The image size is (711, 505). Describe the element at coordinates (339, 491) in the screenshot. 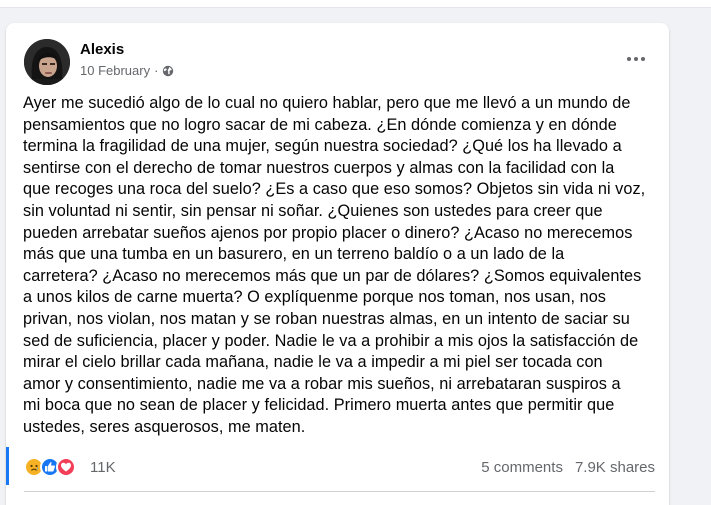

I see `actions-divider` at that location.